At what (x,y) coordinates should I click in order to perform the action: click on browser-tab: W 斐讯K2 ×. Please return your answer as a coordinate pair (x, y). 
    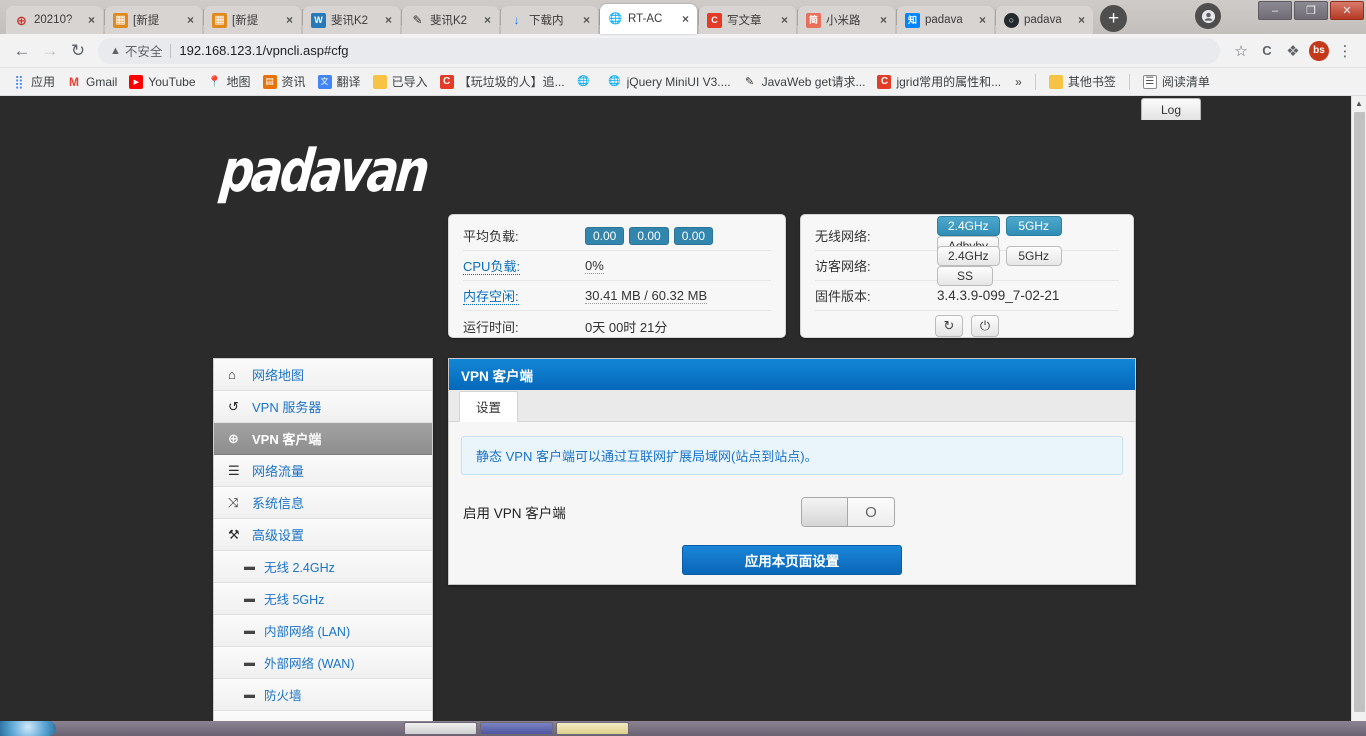
    Looking at the image, I should click on (351, 20).